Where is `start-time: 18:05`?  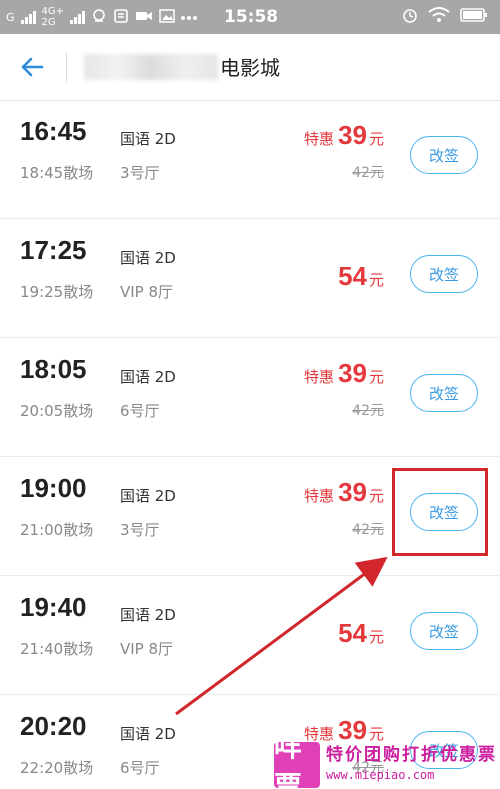
start-time: 18:05 is located at coordinates (53, 369).